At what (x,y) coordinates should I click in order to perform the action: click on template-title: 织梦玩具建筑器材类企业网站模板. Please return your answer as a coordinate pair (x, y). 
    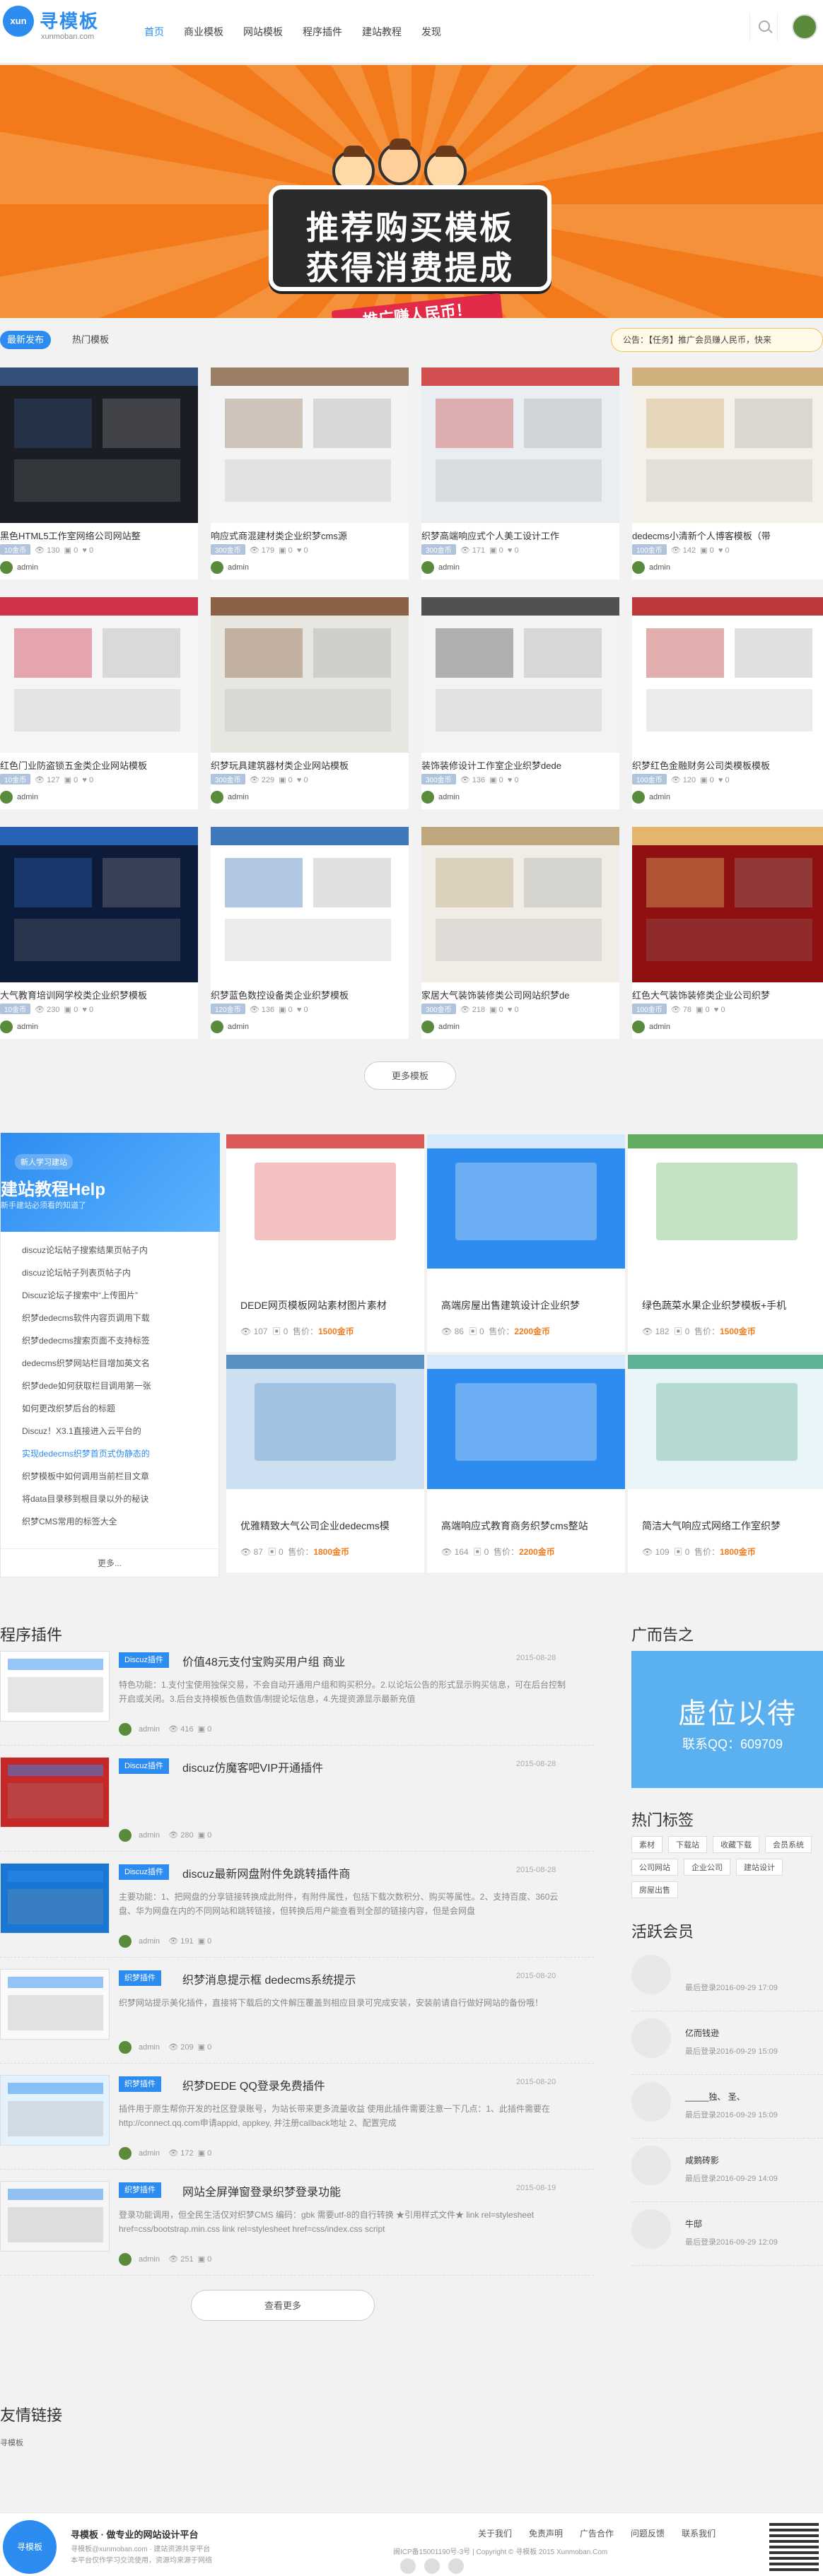
    Looking at the image, I should click on (310, 765).